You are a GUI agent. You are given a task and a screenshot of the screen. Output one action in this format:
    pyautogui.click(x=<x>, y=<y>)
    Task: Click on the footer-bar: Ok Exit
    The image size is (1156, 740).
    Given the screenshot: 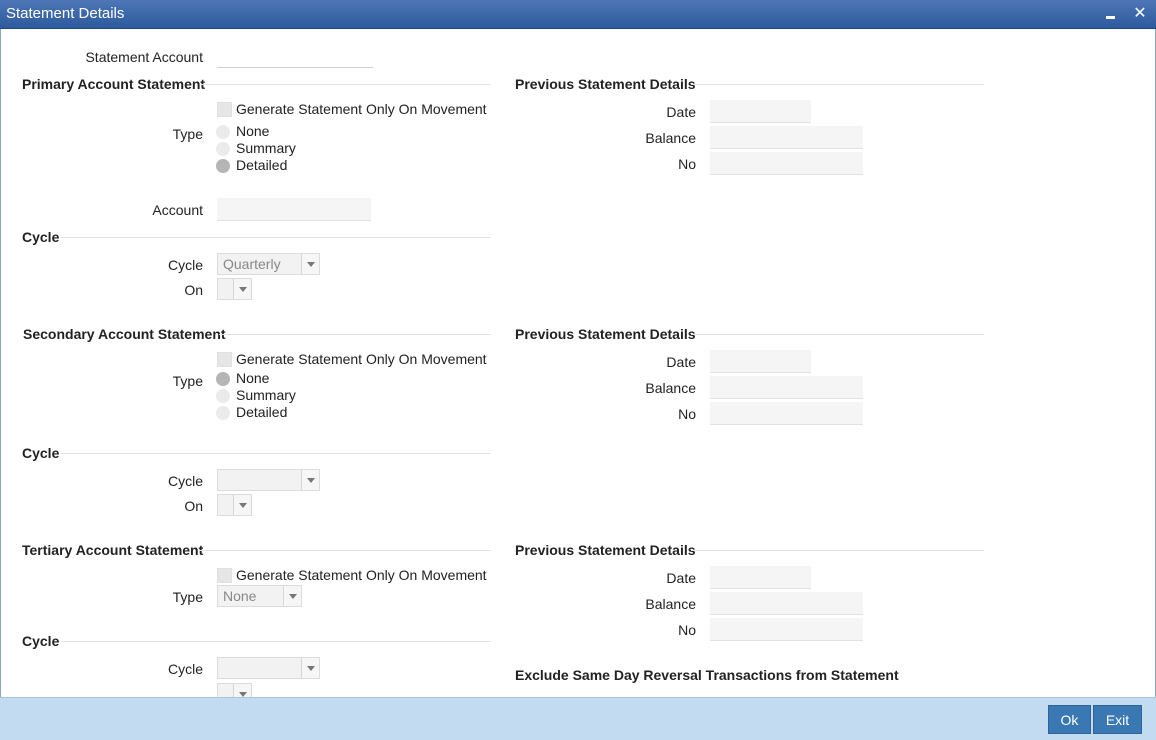 What is the action you would take?
    pyautogui.click(x=578, y=718)
    